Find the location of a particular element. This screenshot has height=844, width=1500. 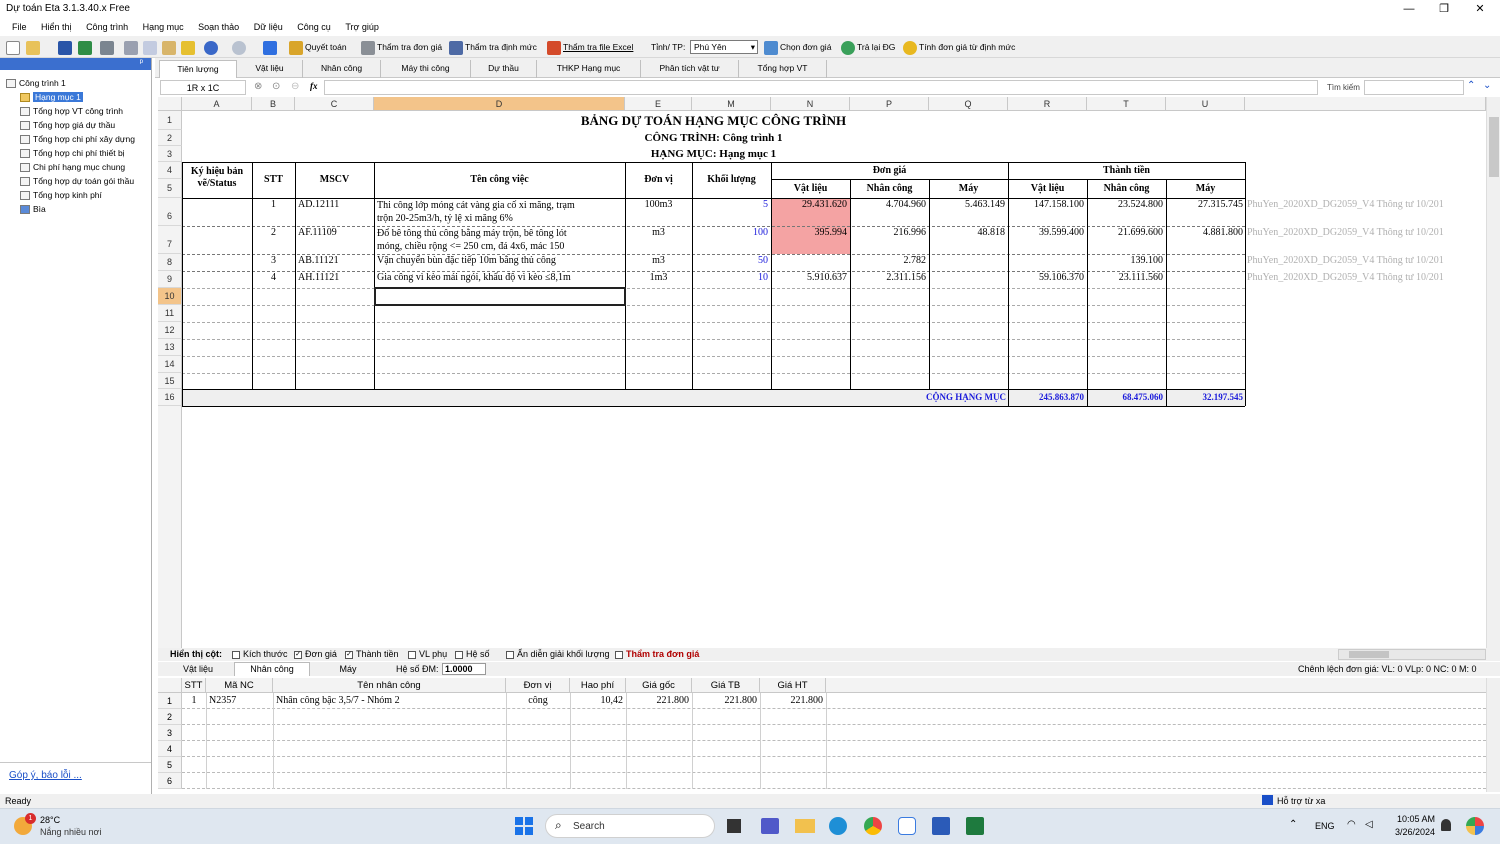

copy-icon is located at coordinates (151, 47).